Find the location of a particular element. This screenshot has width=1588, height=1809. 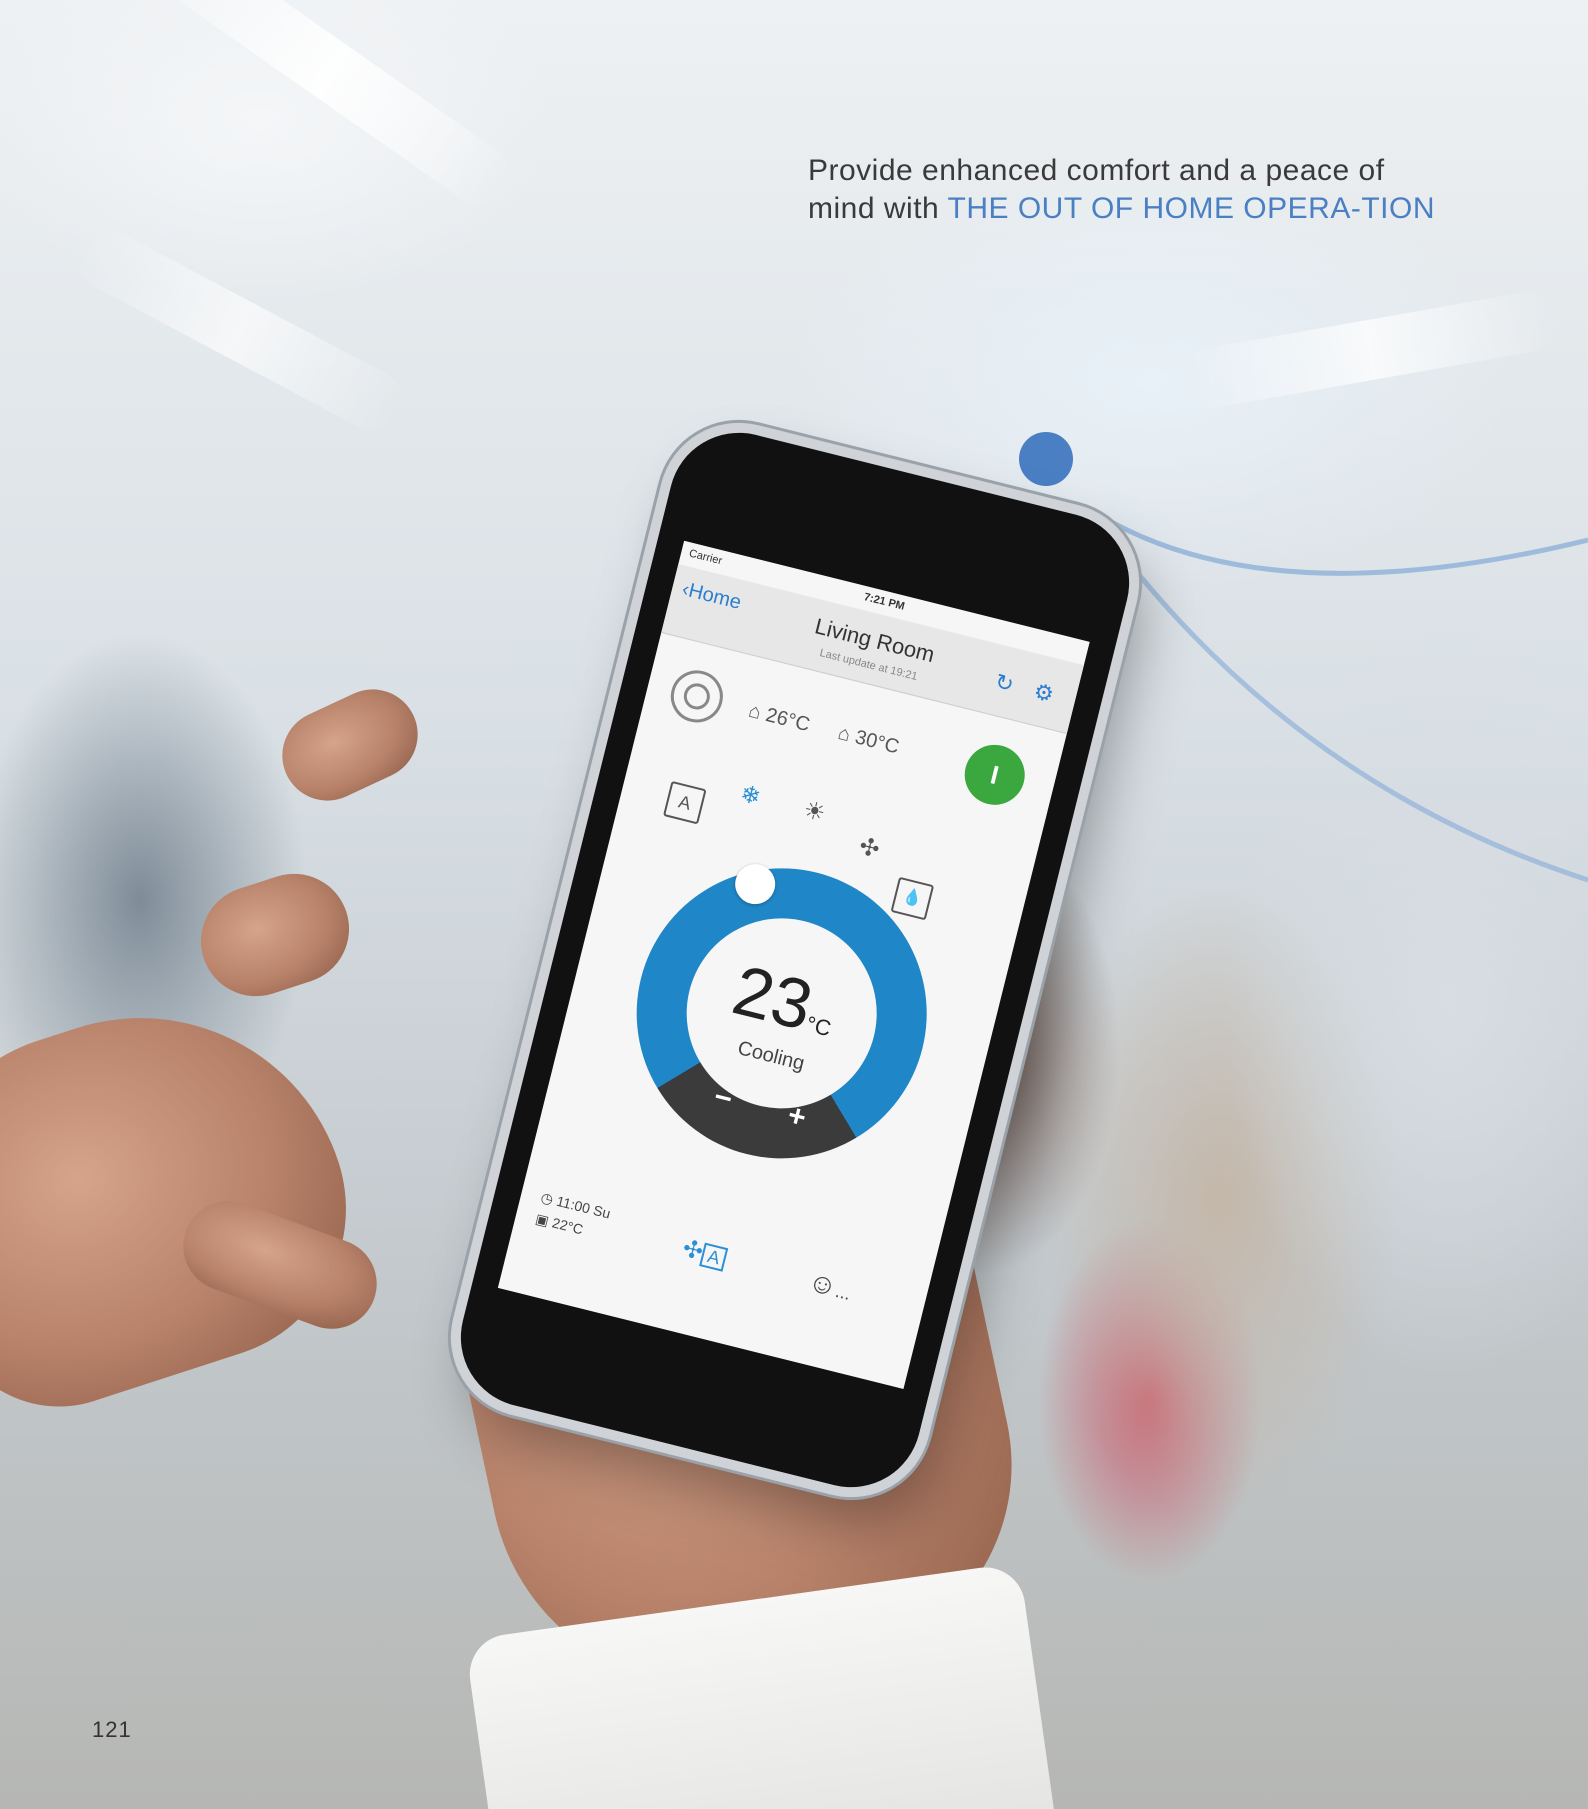

decrease-button: − is located at coordinates (723, 1098).